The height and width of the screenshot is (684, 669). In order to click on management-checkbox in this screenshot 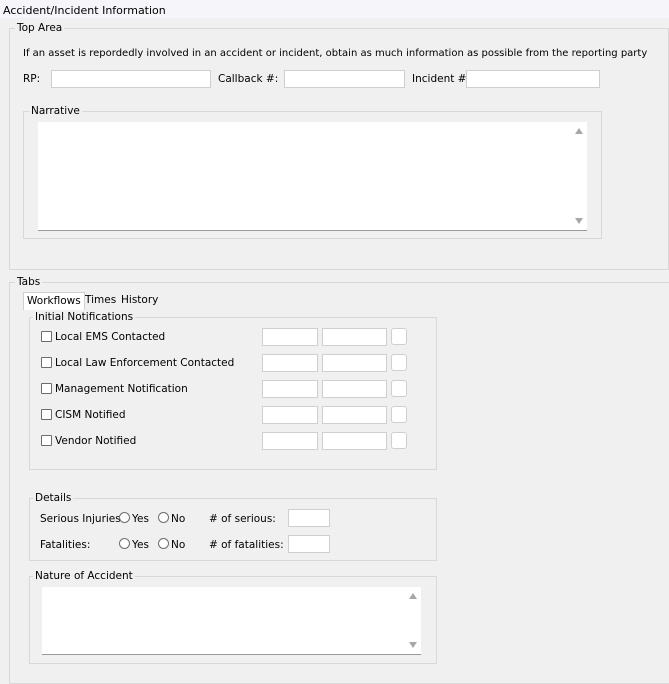, I will do `click(46, 388)`.